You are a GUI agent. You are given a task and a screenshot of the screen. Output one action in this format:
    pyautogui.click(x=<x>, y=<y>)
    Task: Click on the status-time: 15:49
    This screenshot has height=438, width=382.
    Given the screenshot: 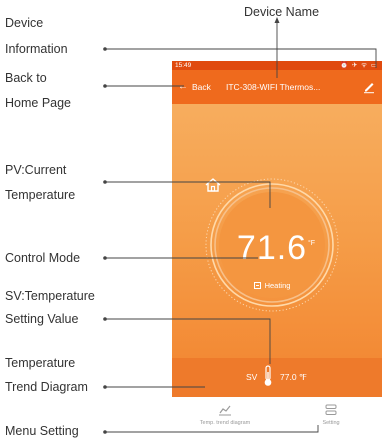 What is the action you would take?
    pyautogui.click(x=183, y=65)
    